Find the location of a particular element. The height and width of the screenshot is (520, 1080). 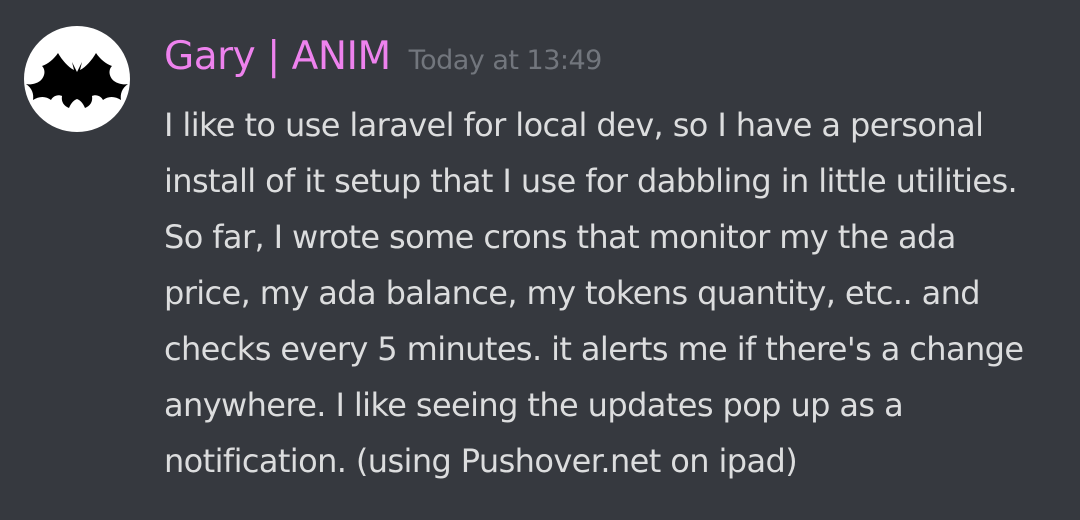

message-header: Gary | ANIM Today at 13:49 is located at coordinates (383, 56).